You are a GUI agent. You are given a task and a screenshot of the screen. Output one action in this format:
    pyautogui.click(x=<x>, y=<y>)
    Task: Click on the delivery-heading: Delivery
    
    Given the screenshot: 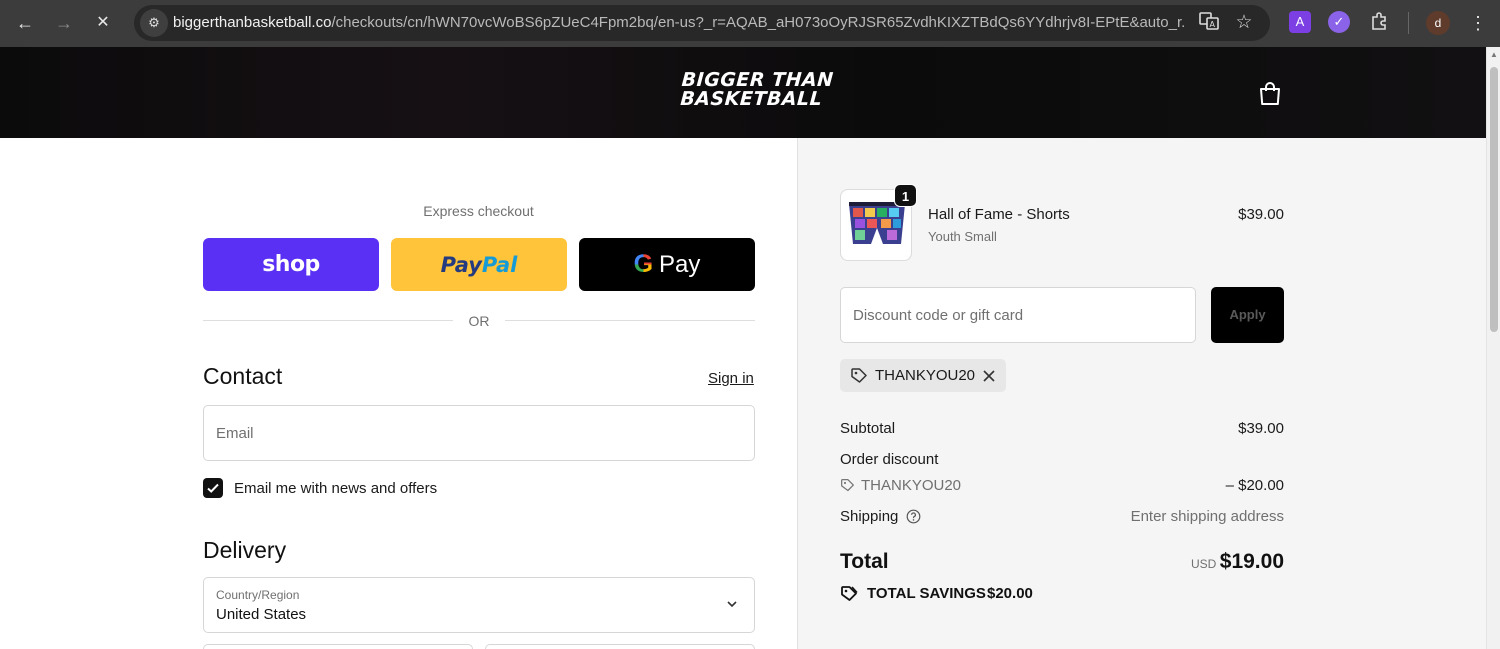 What is the action you would take?
    pyautogui.click(x=245, y=550)
    